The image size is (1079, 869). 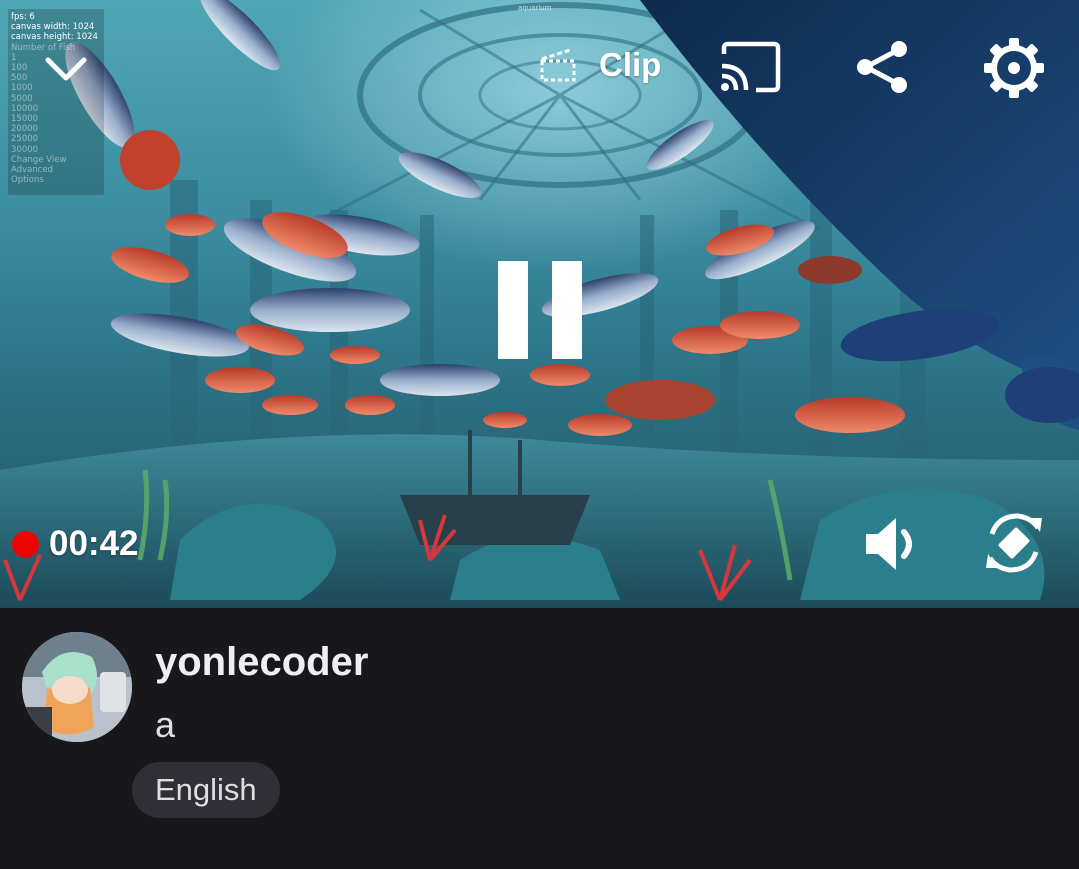 What do you see at coordinates (53, 27) in the screenshot?
I see `stats-line: canvas width: 1024` at bounding box center [53, 27].